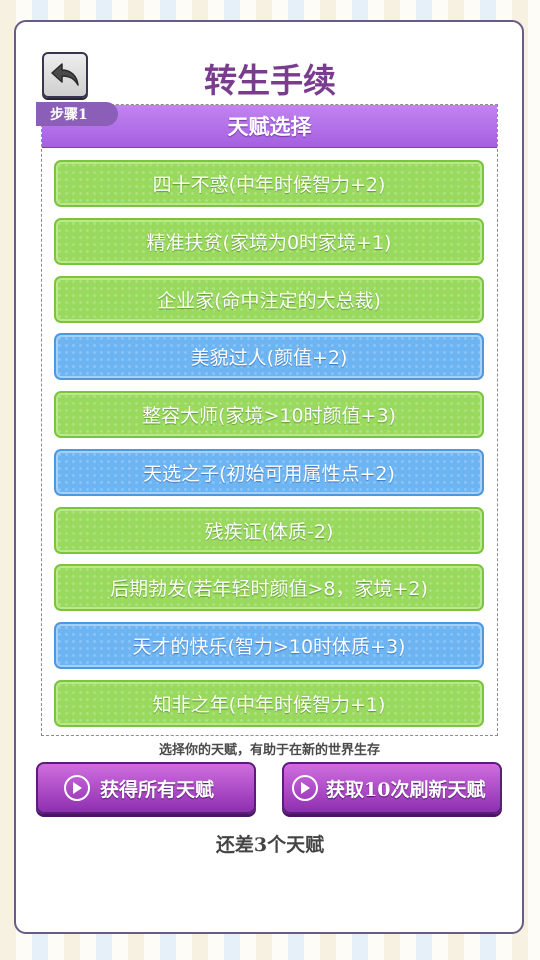 Image resolution: width=540 pixels, height=960 pixels. I want to click on back-button, so click(65, 75).